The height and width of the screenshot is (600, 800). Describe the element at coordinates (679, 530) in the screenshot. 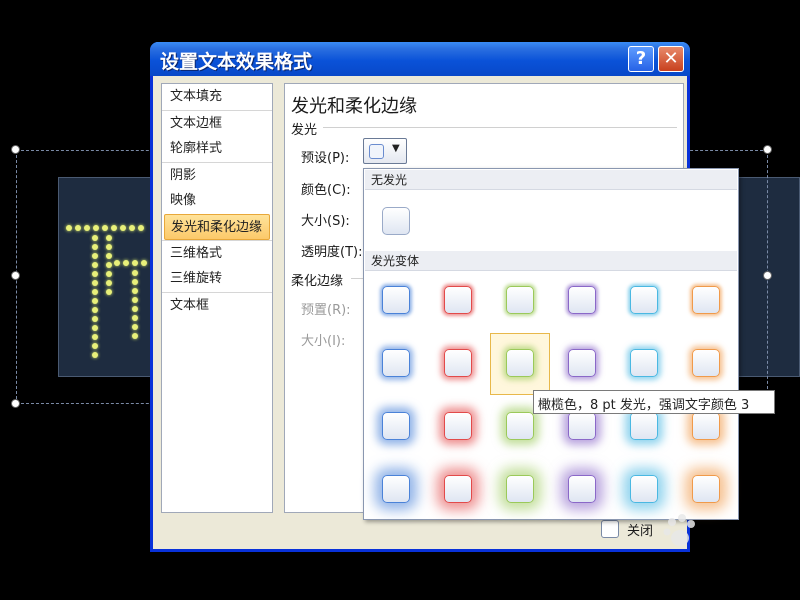

I see `watermark-logo` at that location.